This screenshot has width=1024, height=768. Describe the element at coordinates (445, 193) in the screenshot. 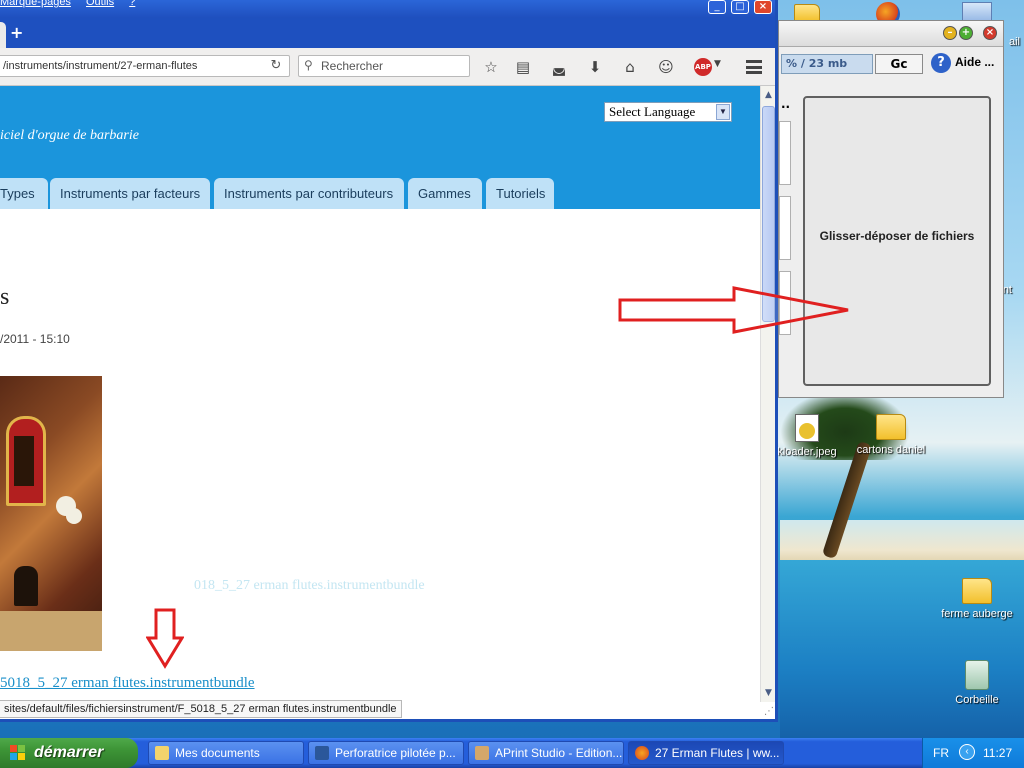

I see `nav-tab-gammes: Gammes` at that location.